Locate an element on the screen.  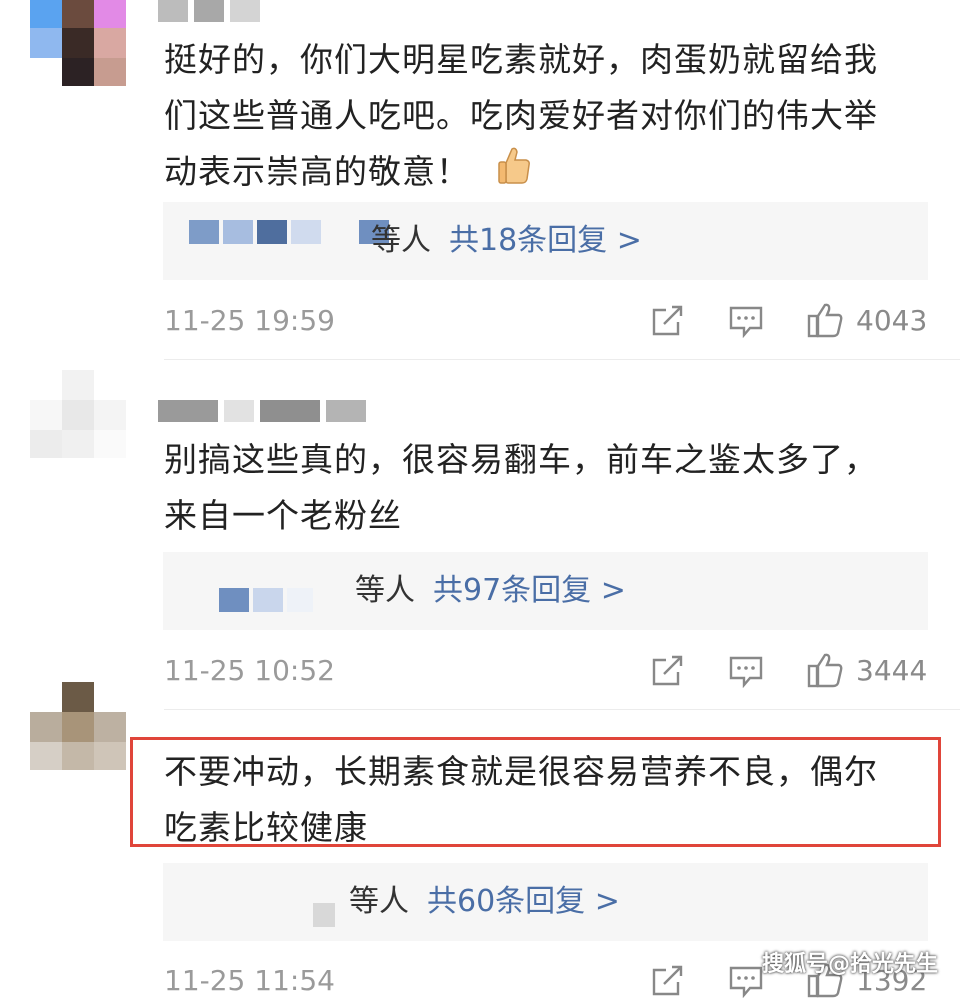
view-replies-link: 共18条回复 > is located at coordinates (545, 240).